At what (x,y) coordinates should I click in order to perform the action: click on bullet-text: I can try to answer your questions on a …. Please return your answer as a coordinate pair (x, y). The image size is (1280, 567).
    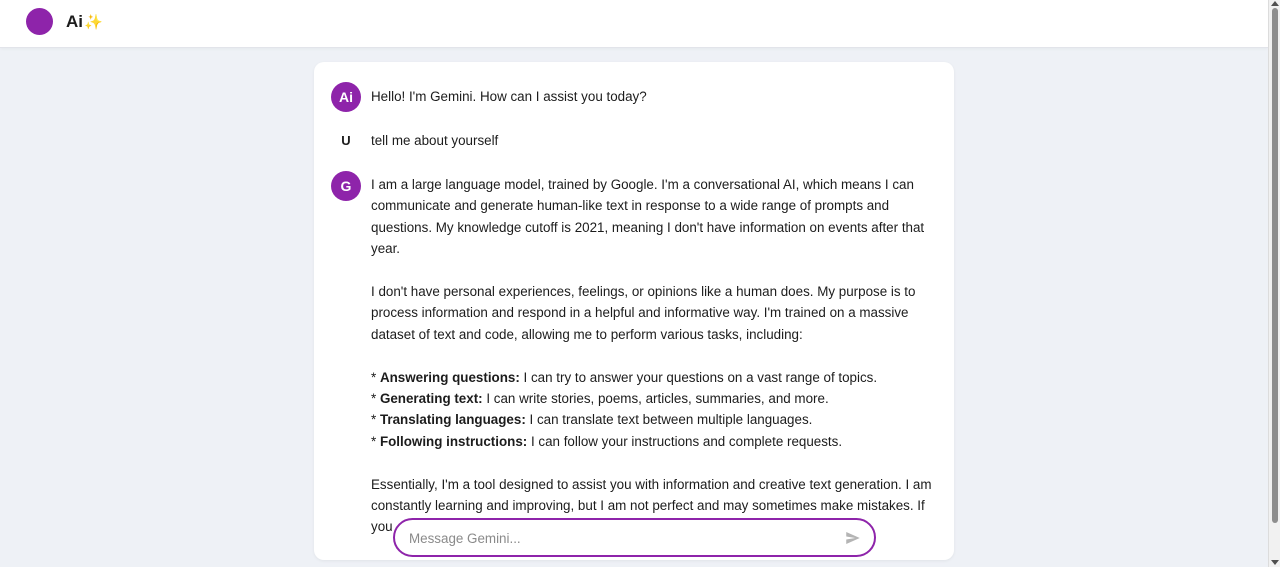
    Looking at the image, I should click on (698, 377).